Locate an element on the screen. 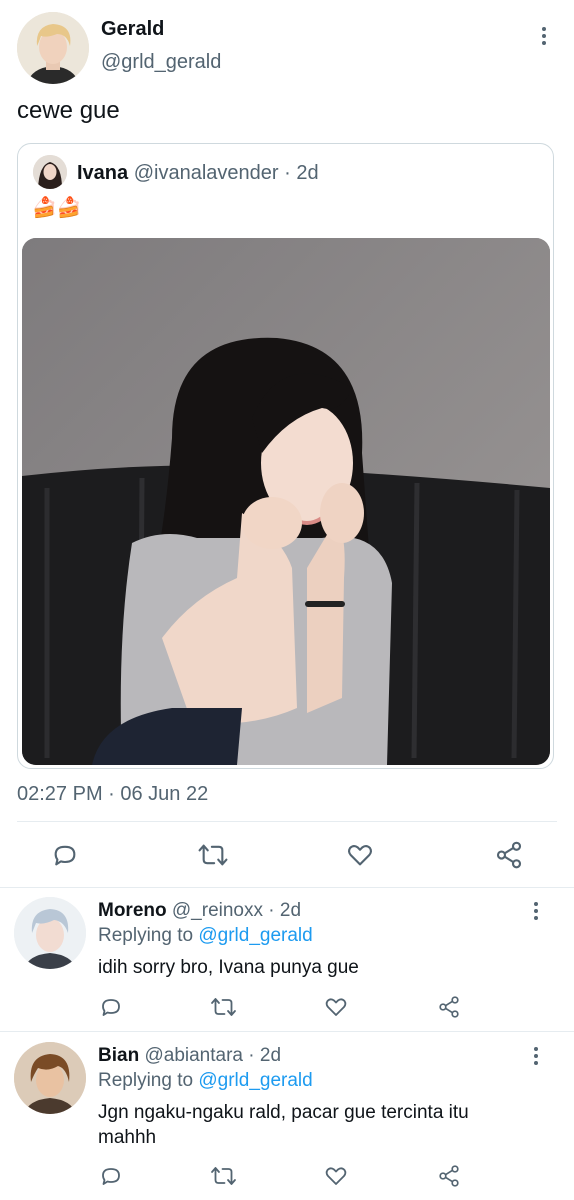  reply-text: idih sorry bro, Ivana punya gue is located at coordinates (228, 967).